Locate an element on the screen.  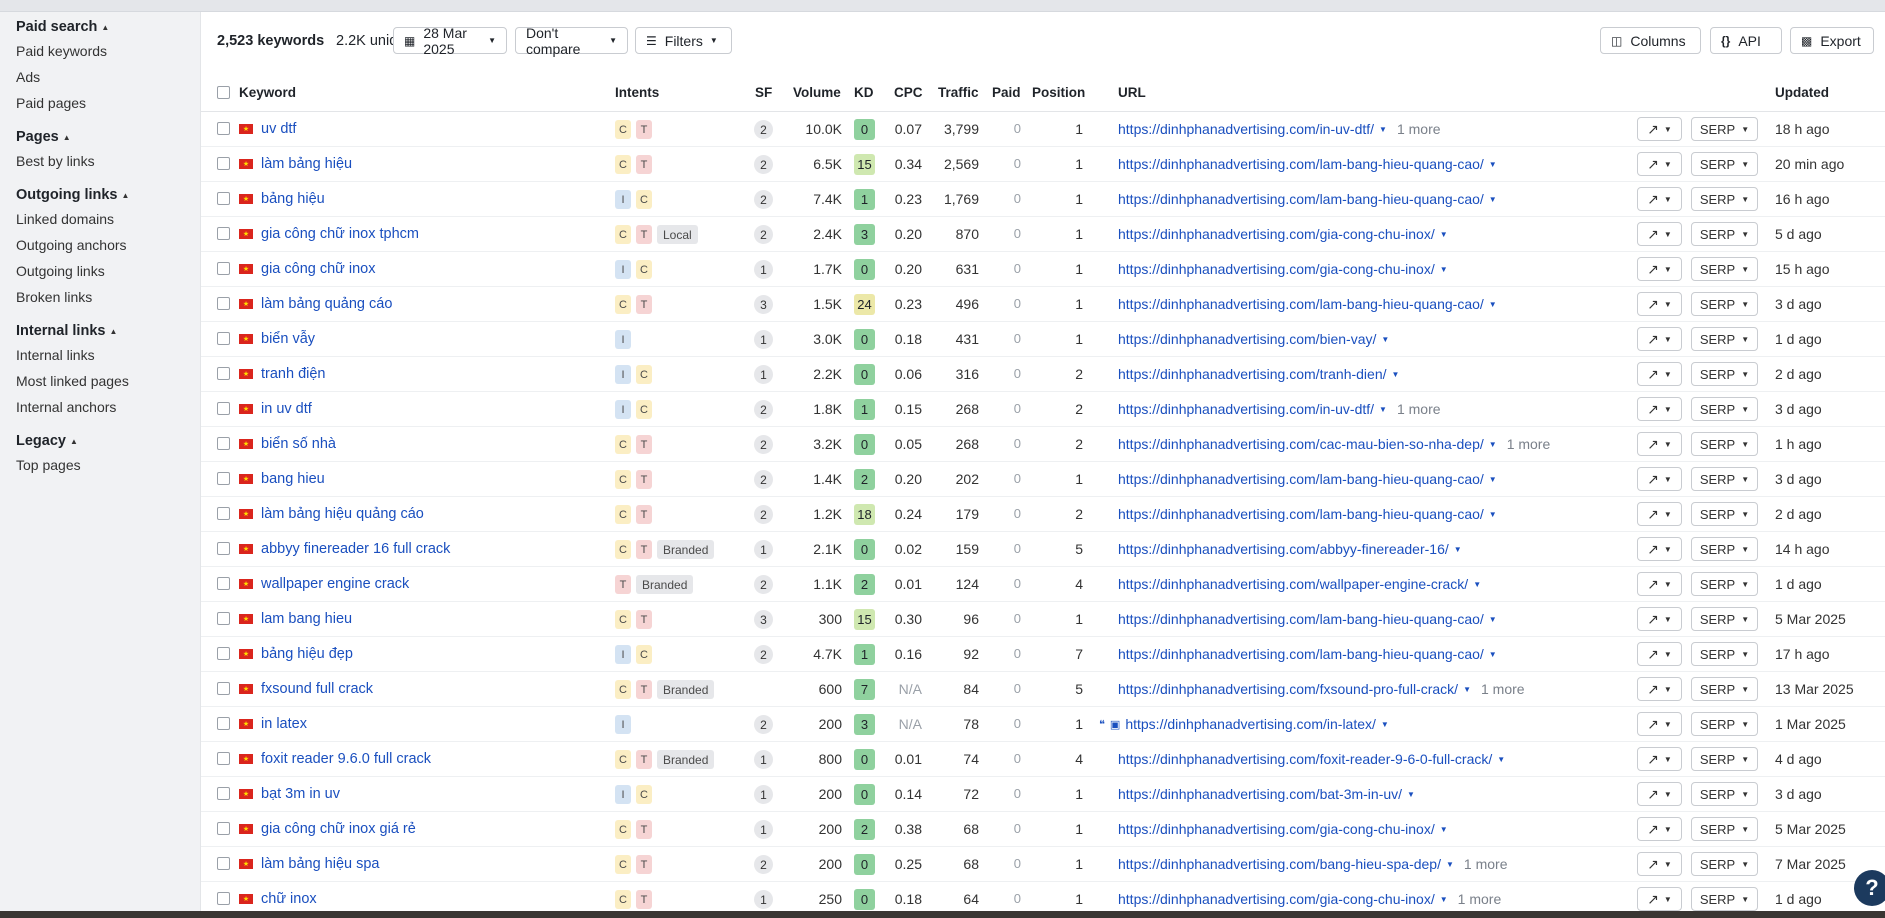
col-keyword: Keyword is located at coordinates (267, 92).